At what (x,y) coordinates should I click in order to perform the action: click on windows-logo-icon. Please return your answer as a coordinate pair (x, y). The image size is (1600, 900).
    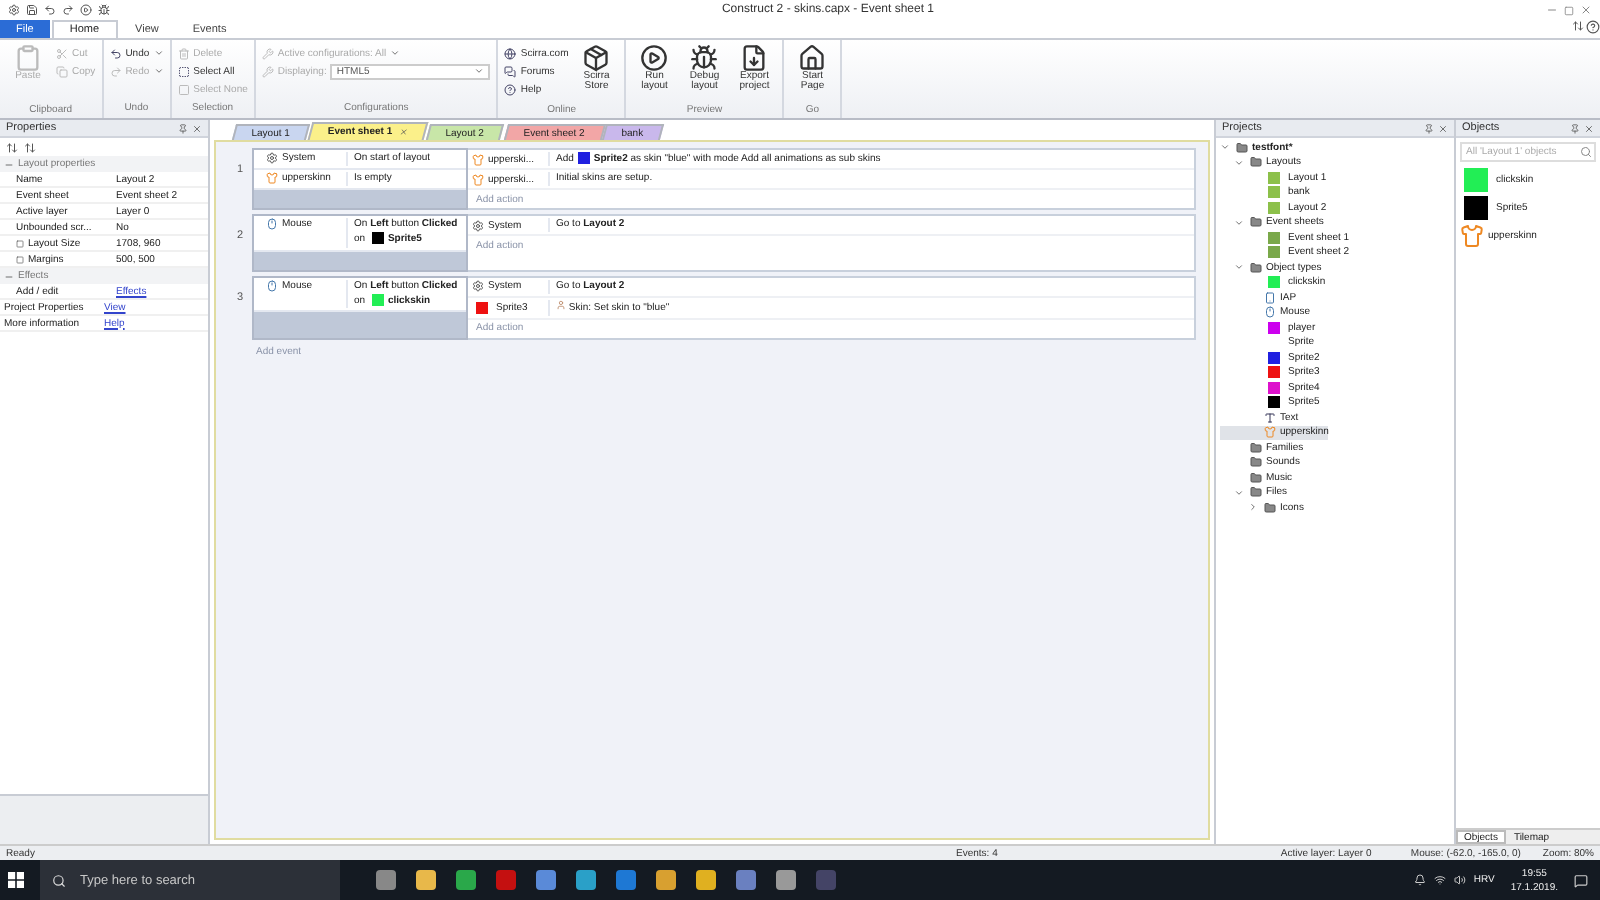
    Looking at the image, I should click on (16, 880).